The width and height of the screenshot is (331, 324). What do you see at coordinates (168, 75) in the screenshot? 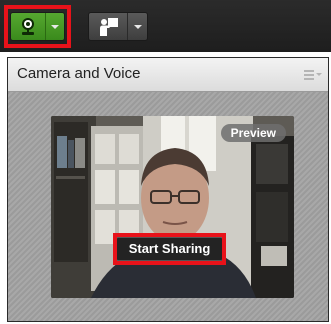
I see `pod-header: Camera and Voice` at bounding box center [168, 75].